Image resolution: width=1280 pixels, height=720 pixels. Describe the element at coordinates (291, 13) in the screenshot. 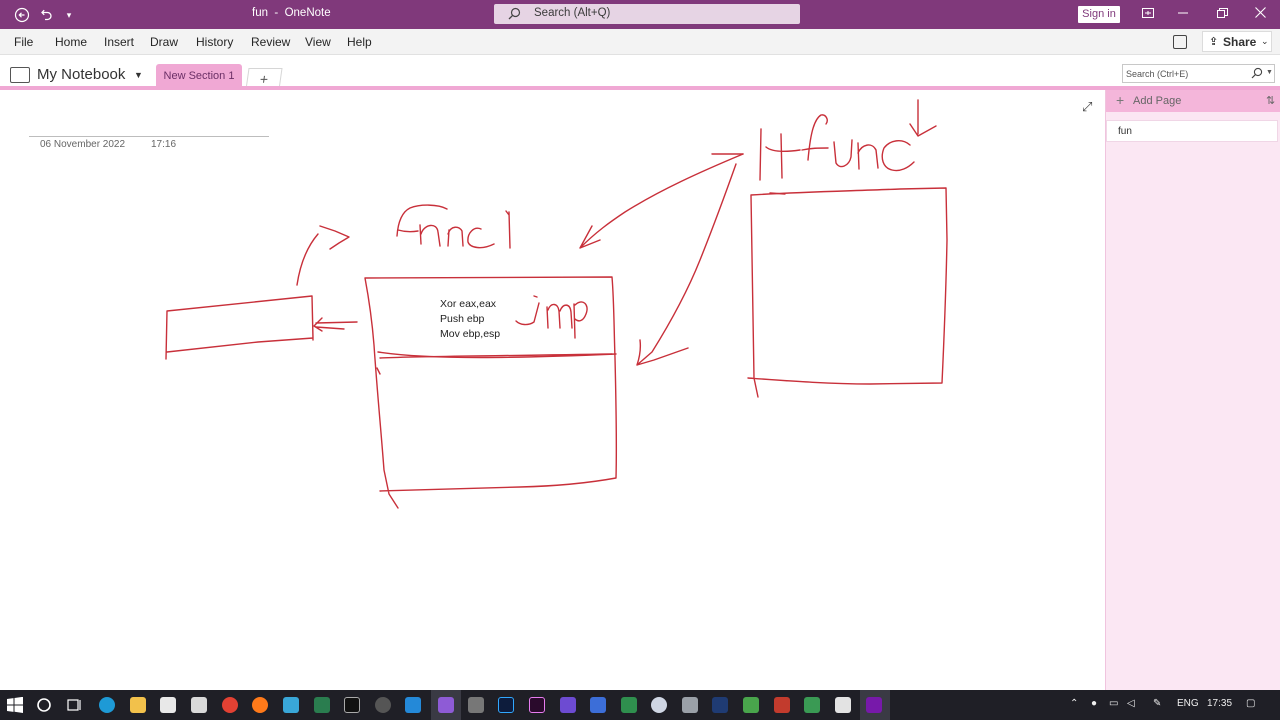

I see `window-title: fun - OneNote` at that location.